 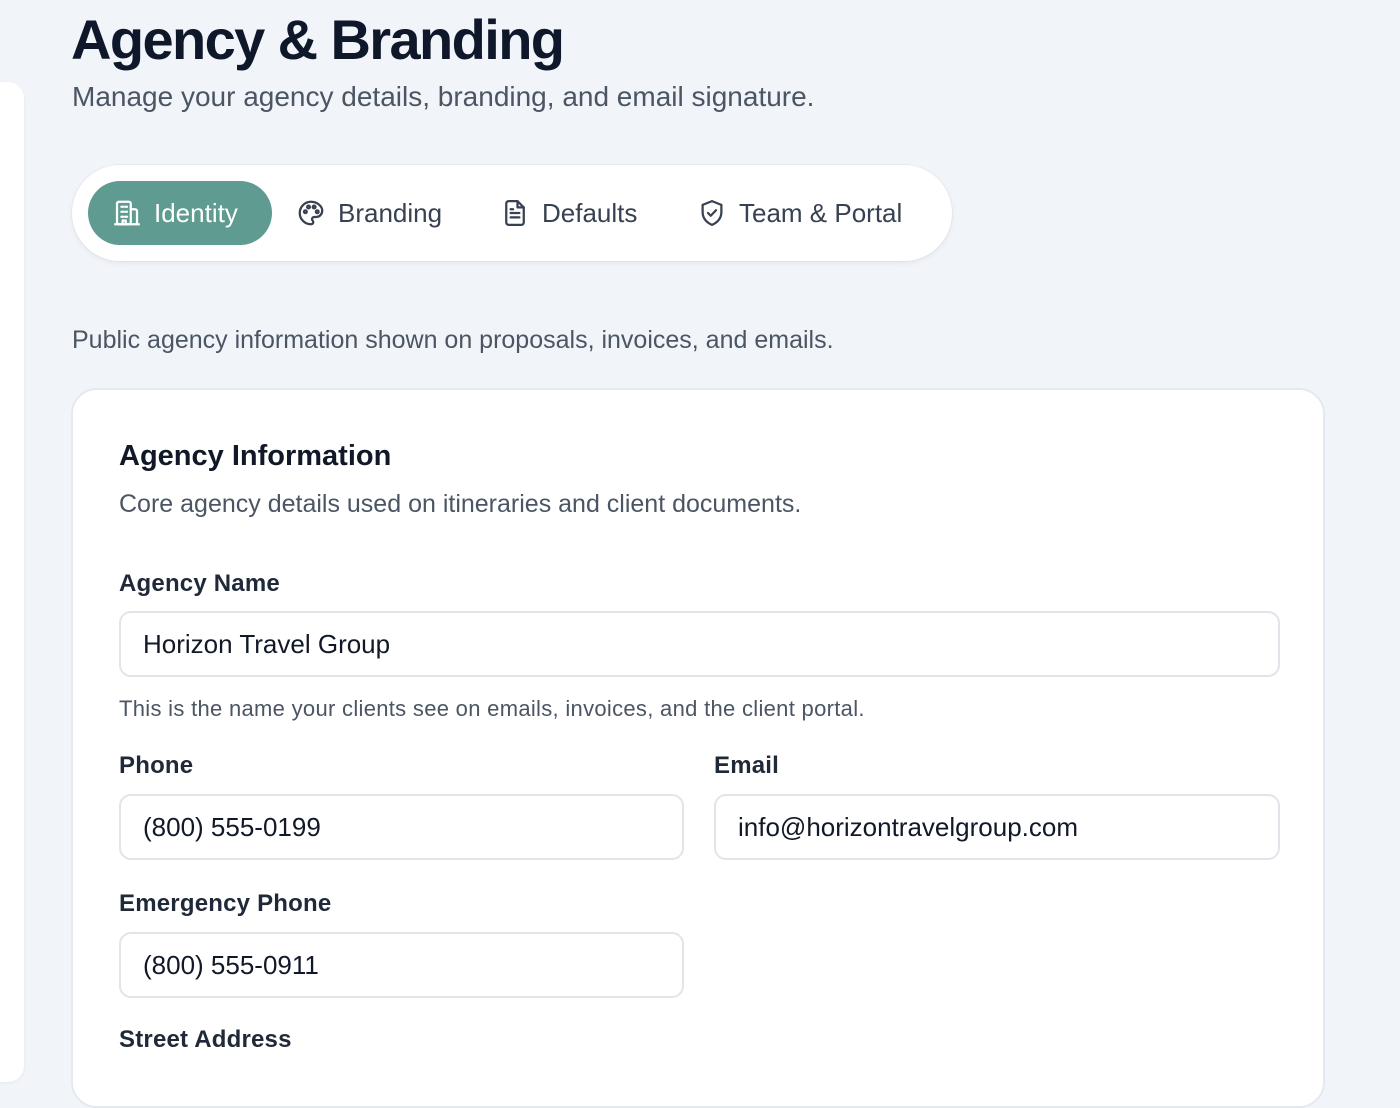 What do you see at coordinates (401, 965) in the screenshot?
I see `emergency-phone-input: (800) 555-0911` at bounding box center [401, 965].